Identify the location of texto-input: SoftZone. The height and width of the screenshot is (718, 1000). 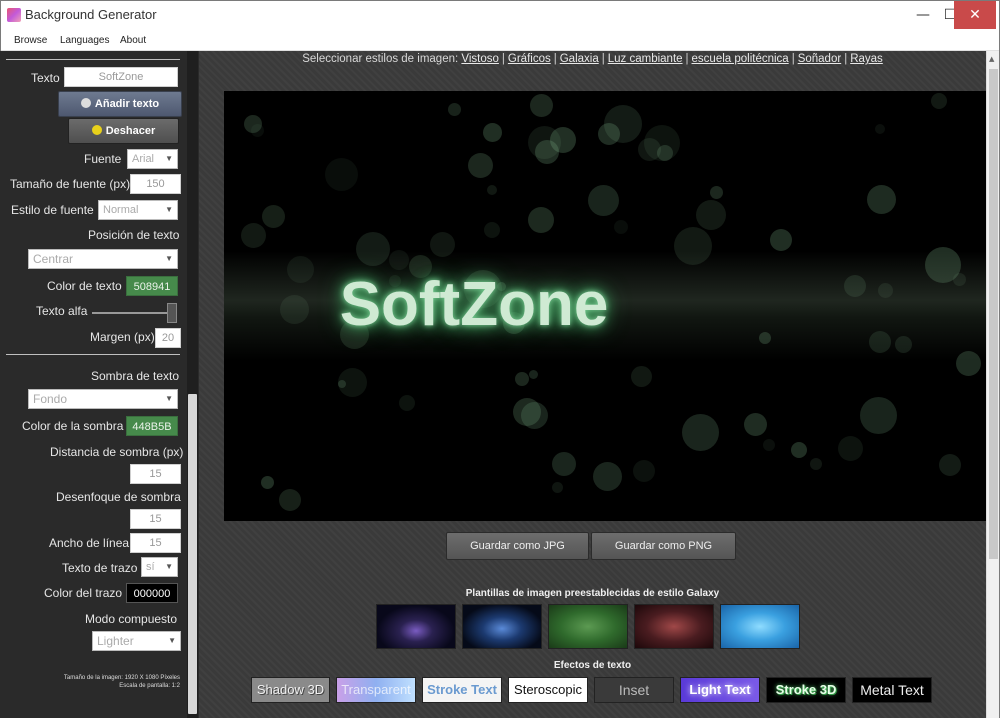
(121, 77).